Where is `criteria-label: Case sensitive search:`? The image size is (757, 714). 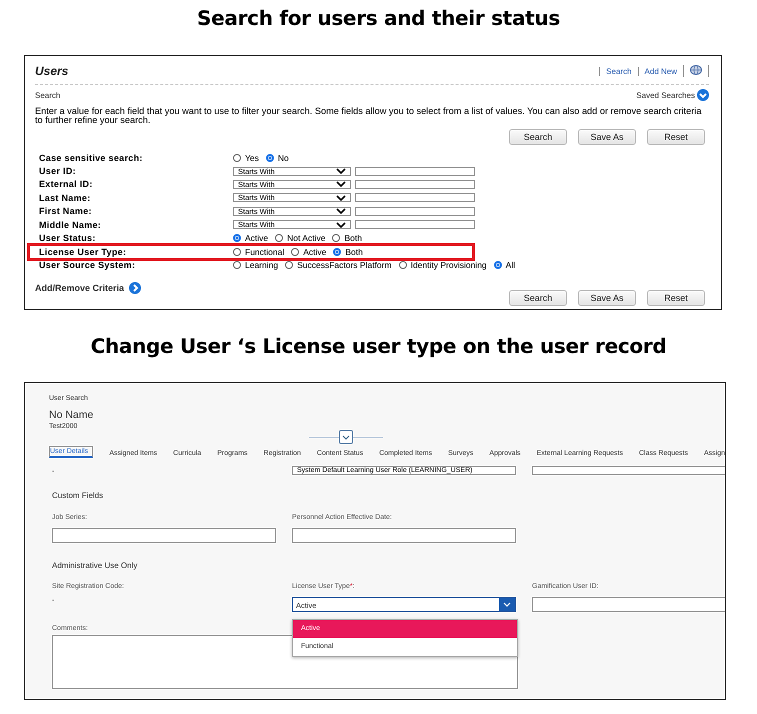
criteria-label: Case sensitive search: is located at coordinates (91, 157).